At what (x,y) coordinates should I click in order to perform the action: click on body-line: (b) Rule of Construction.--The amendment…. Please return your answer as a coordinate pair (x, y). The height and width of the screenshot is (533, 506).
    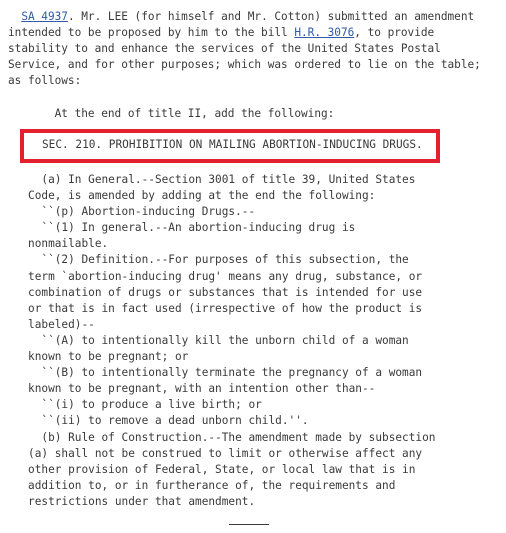
    Looking at the image, I should click on (222, 437).